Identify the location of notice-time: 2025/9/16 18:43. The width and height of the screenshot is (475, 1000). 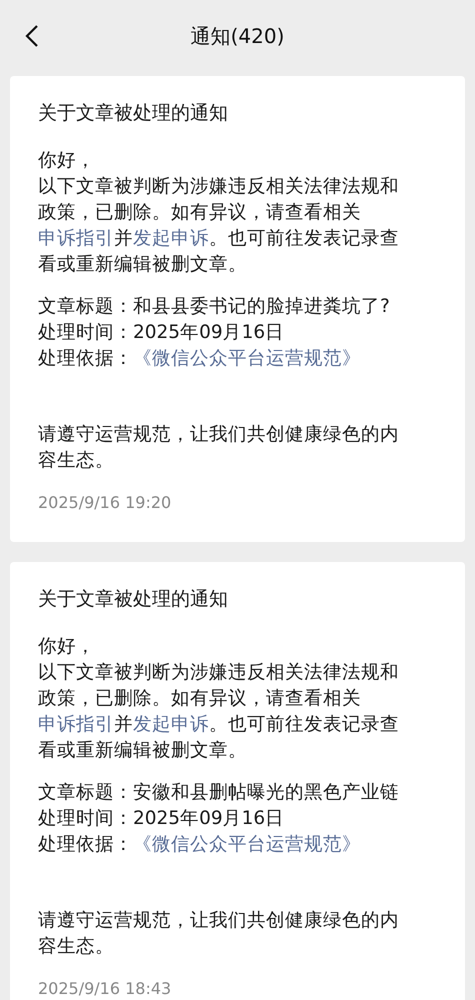
(105, 989).